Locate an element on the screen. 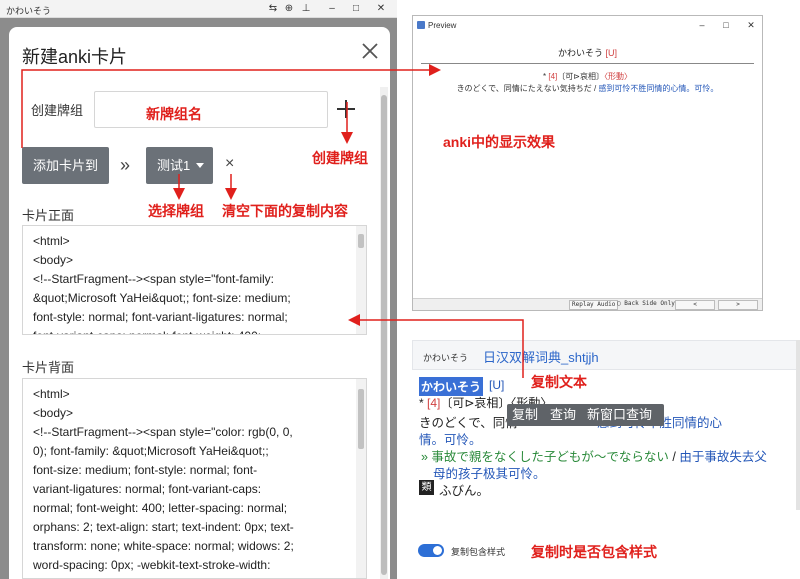  arrow-copy-to-front is located at coordinates (436, 346).